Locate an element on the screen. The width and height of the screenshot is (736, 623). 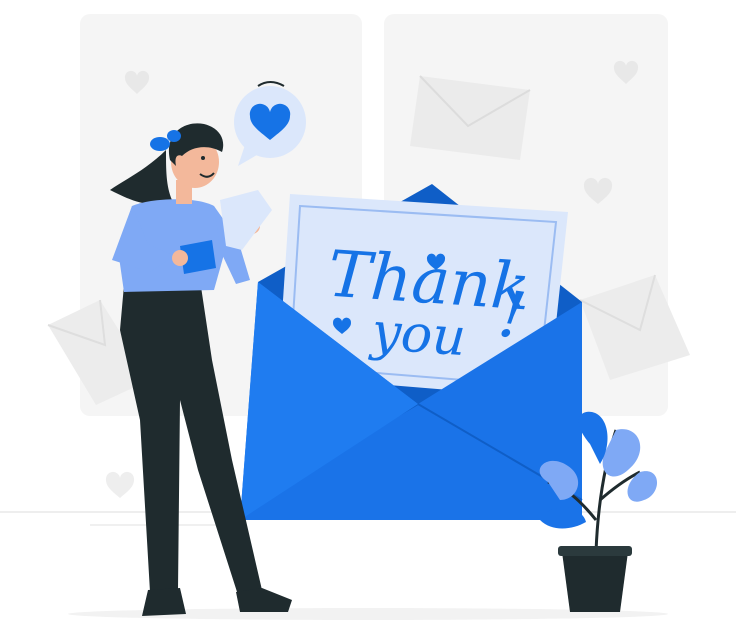
hand is located at coordinates (180, 258).